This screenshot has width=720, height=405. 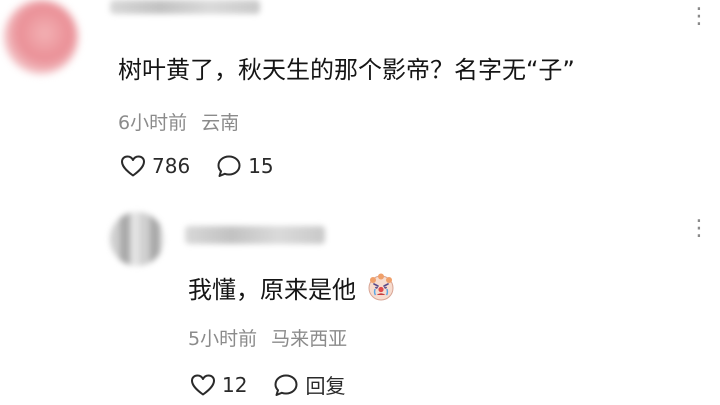 I want to click on comment-meta: 6小时前 云南, so click(x=178, y=121).